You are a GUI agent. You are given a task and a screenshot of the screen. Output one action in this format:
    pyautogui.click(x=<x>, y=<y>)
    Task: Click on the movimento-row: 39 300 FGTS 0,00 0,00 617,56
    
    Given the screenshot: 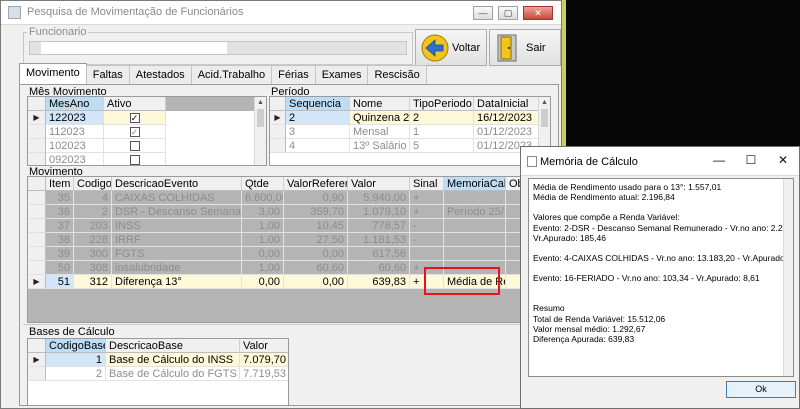 What is the action you would take?
    pyautogui.click(x=290, y=254)
    